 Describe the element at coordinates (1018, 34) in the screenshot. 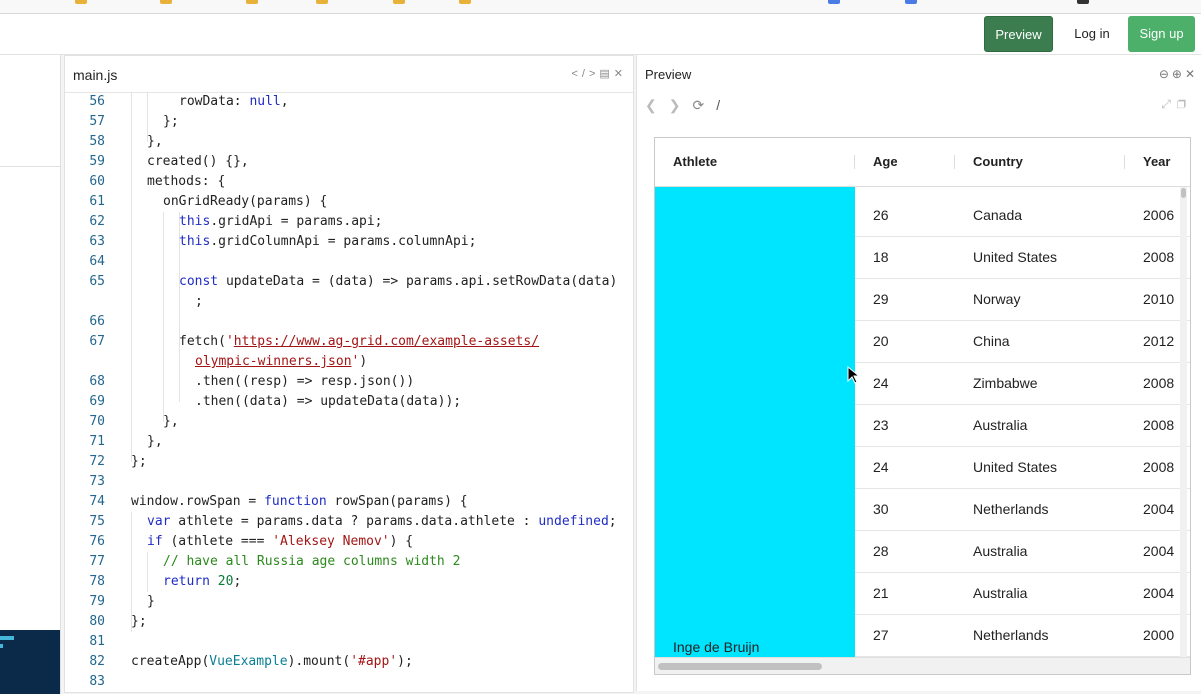

I see `preview-button: Preview` at that location.